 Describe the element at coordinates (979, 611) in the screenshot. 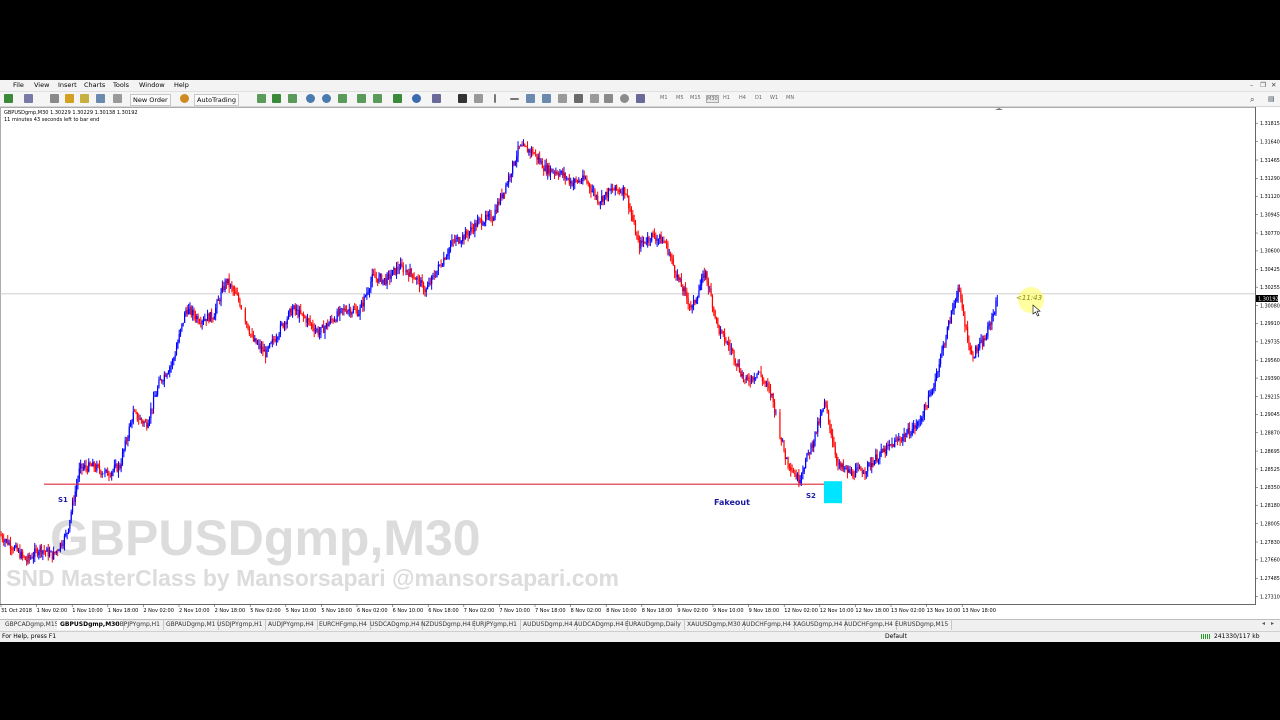

I see `time-tick-label: 13 Nov 18:00` at that location.